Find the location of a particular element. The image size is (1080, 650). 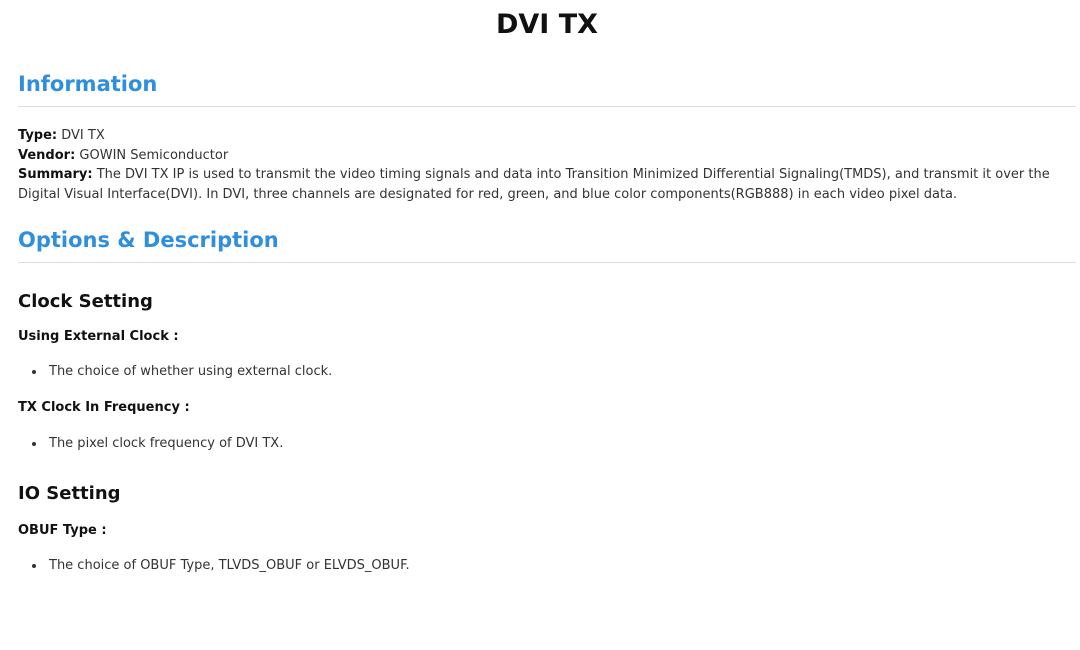

type-value: DVI TX is located at coordinates (81, 135).